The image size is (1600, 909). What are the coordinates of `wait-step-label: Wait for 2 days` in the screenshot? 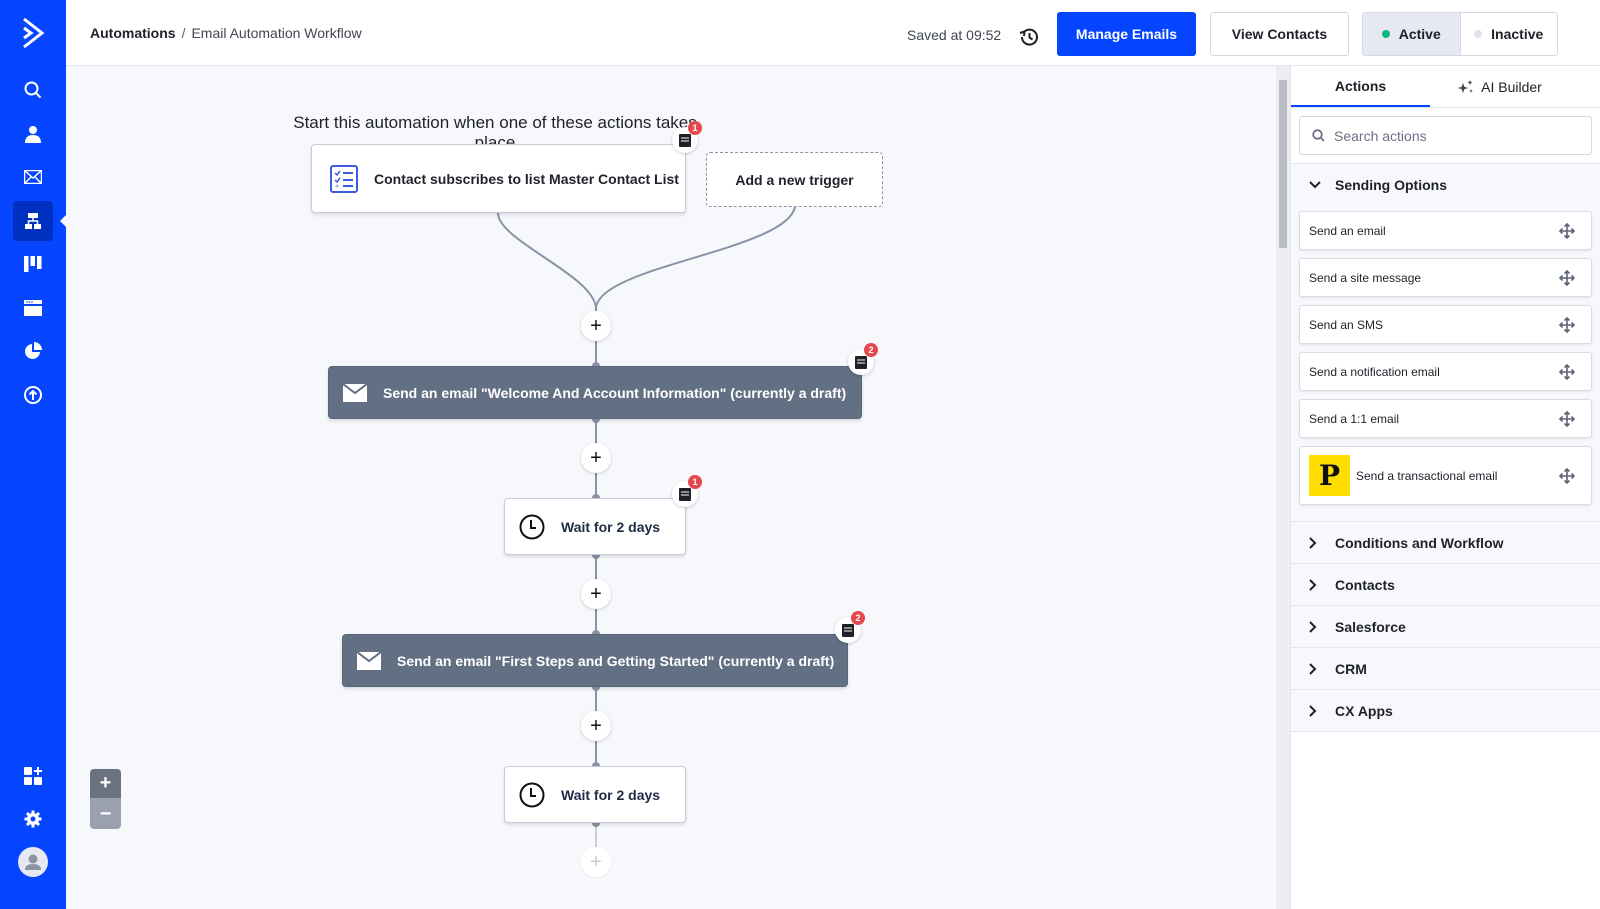 It's located at (611, 794).